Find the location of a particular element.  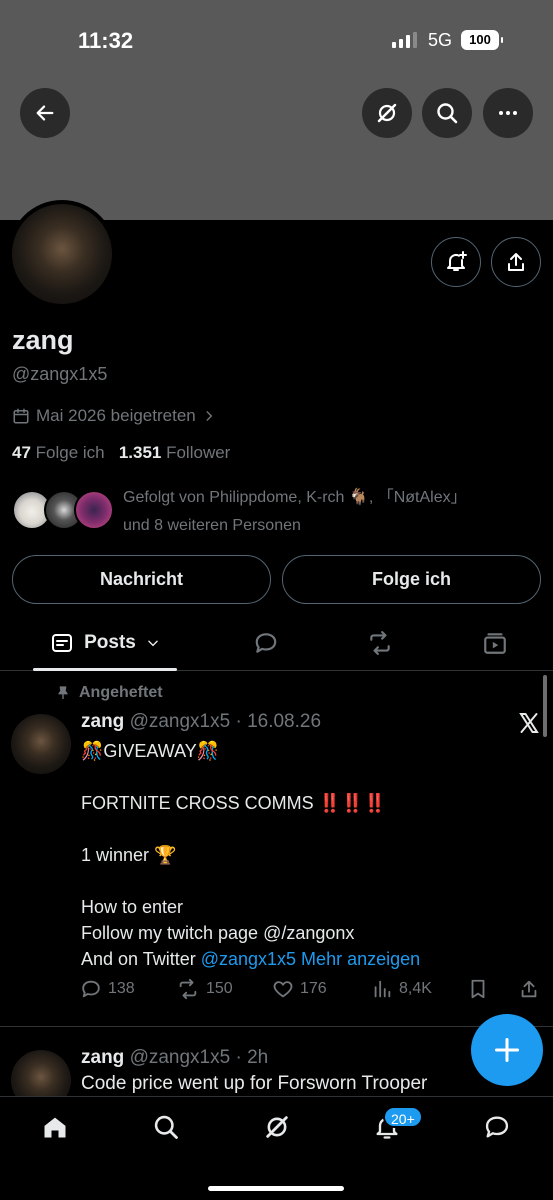

bookmark-icon is located at coordinates (478, 989).